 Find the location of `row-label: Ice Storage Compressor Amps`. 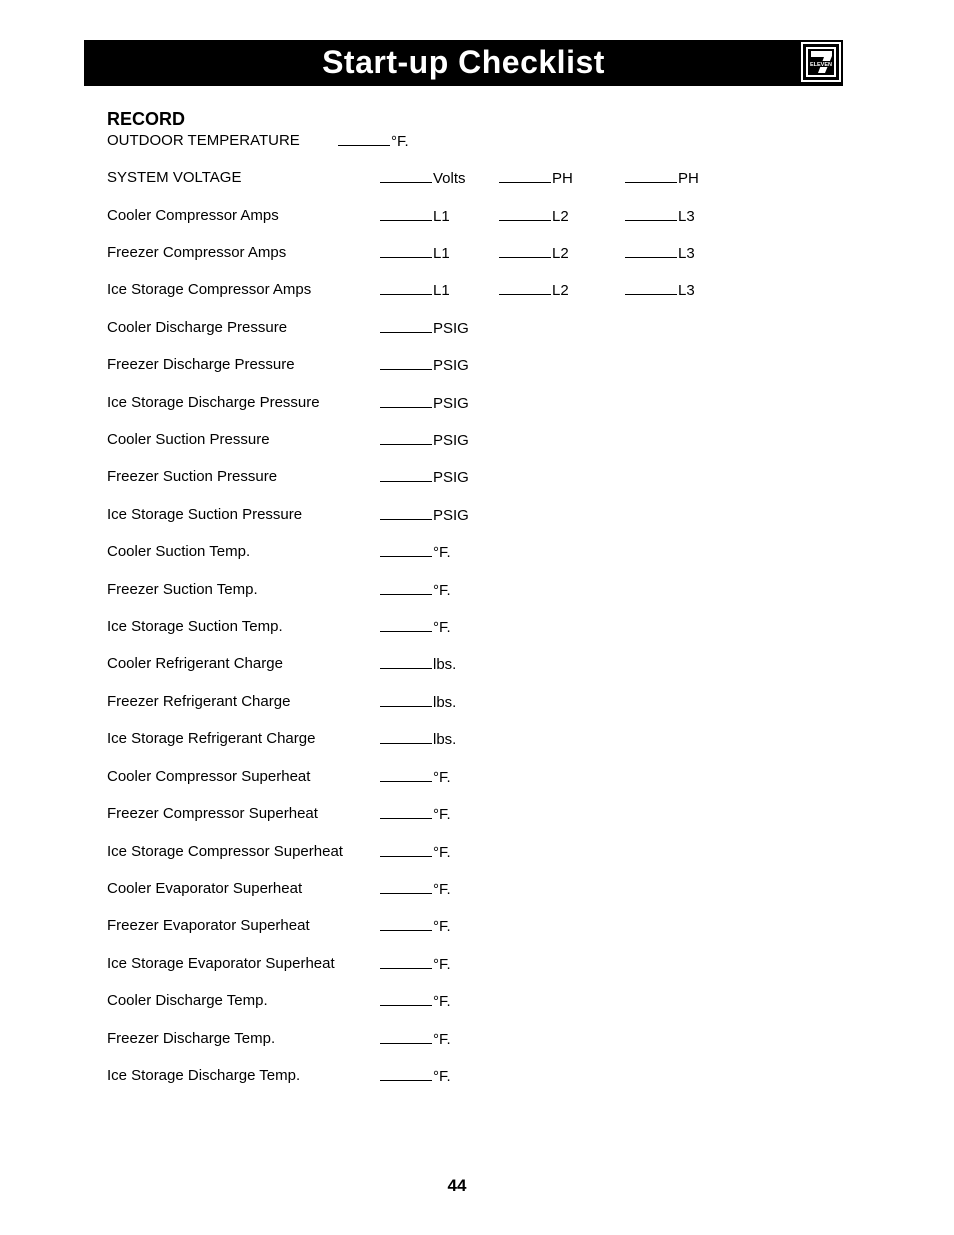

row-label: Ice Storage Compressor Amps is located at coordinates (209, 289).